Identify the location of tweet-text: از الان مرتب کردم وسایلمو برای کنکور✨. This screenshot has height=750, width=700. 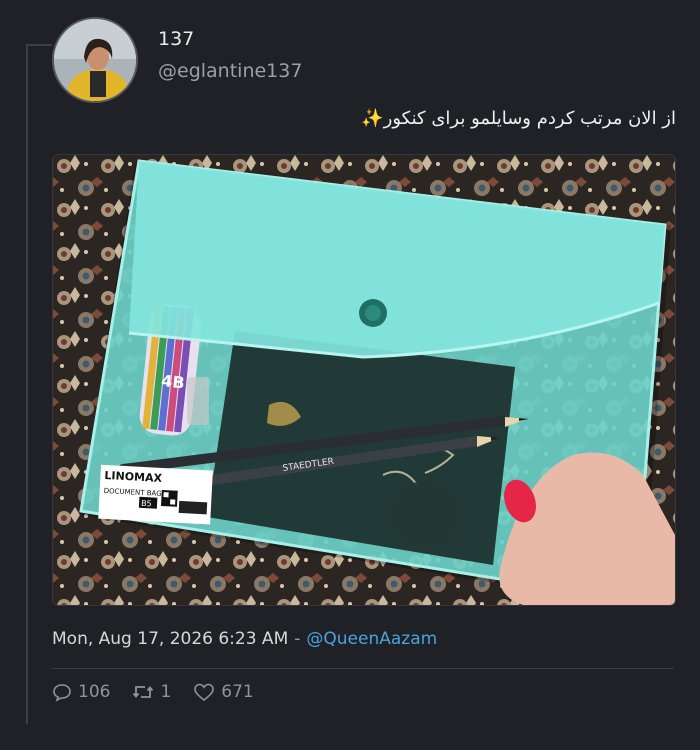
(518, 118).